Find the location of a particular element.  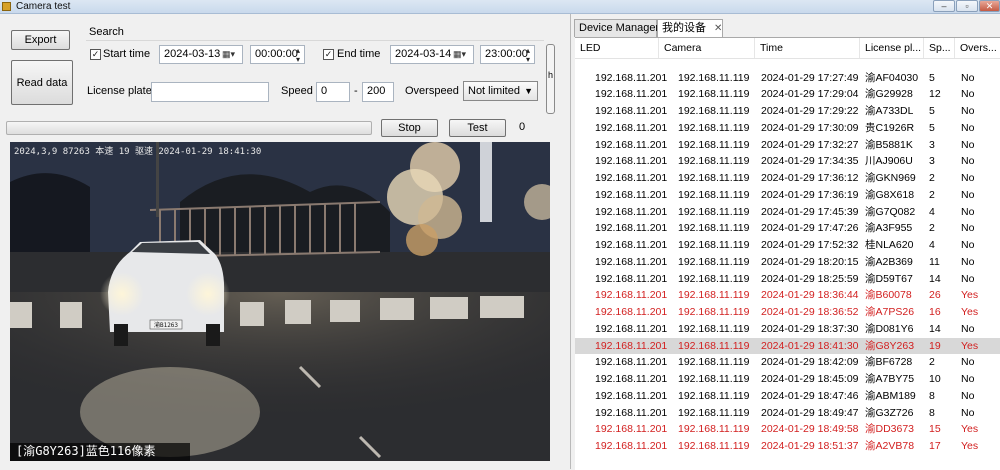

cell-license-plate: 渝B60078 is located at coordinates (888, 295).